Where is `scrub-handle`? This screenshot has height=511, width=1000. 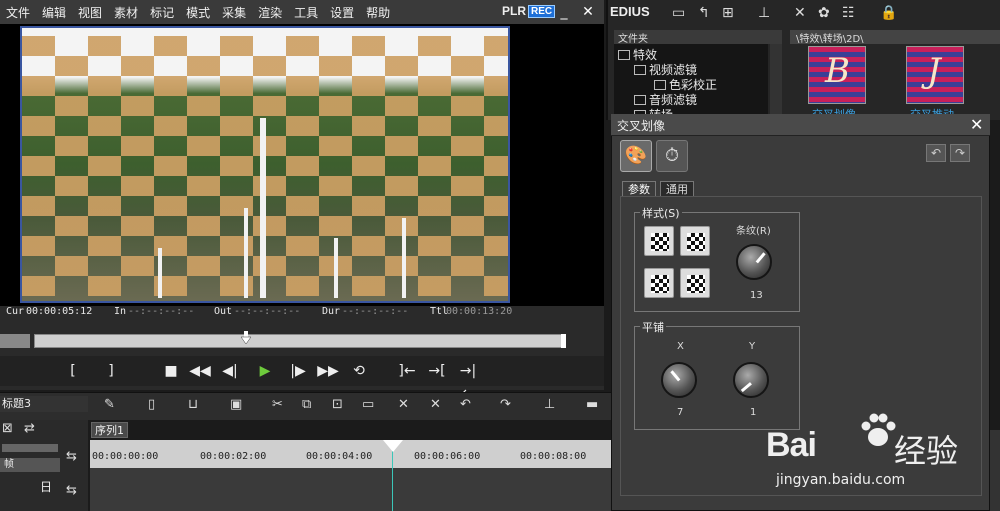
scrub-handle is located at coordinates (246, 338).